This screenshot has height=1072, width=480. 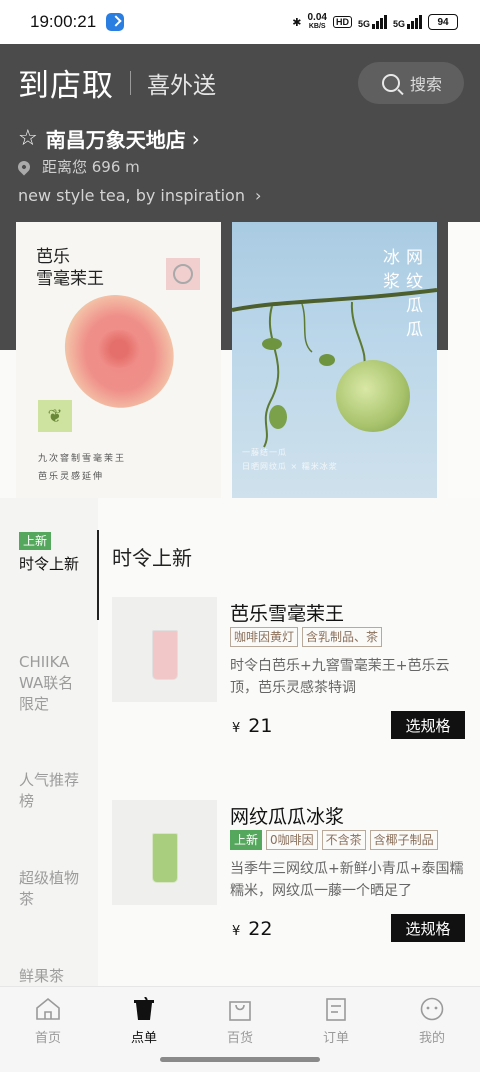 What do you see at coordinates (98, 575) in the screenshot?
I see `active-category-indicator` at bounding box center [98, 575].